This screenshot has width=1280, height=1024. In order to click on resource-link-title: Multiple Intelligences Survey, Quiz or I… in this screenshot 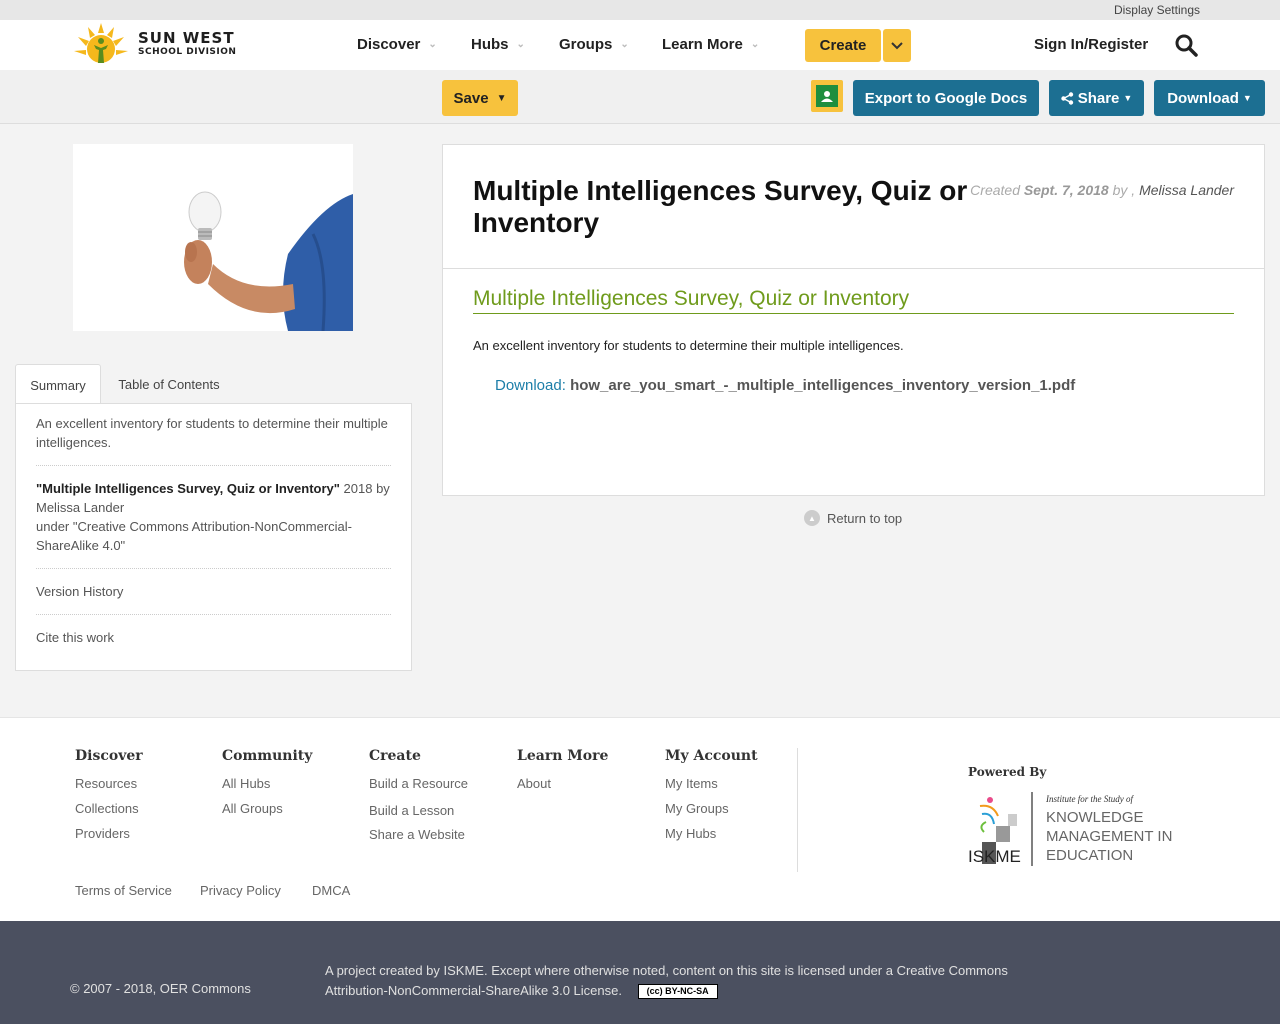, I will do `click(853, 300)`.